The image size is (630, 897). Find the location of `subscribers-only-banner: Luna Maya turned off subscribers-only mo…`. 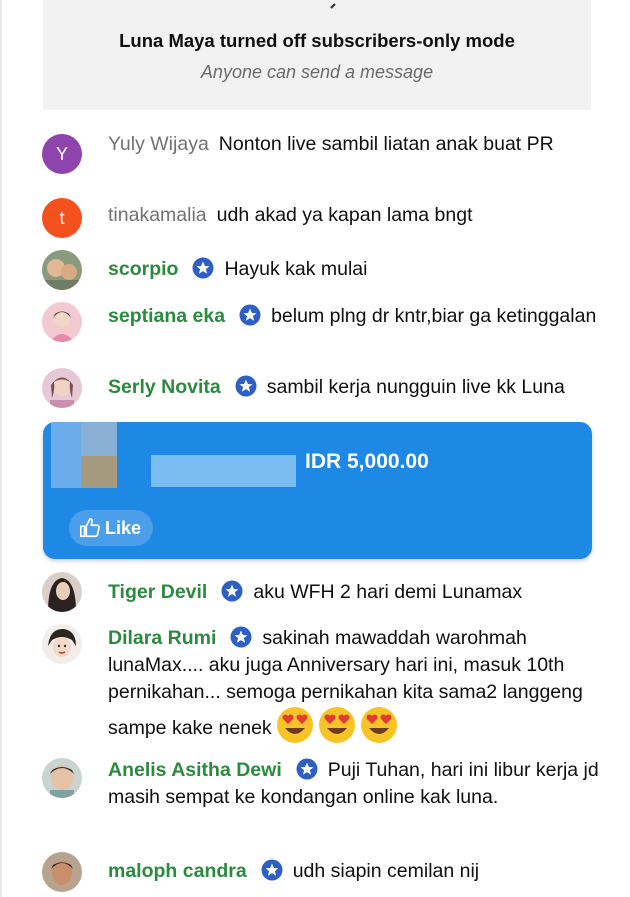

subscribers-only-banner: Luna Maya turned off subscribers-only mo… is located at coordinates (317, 55).